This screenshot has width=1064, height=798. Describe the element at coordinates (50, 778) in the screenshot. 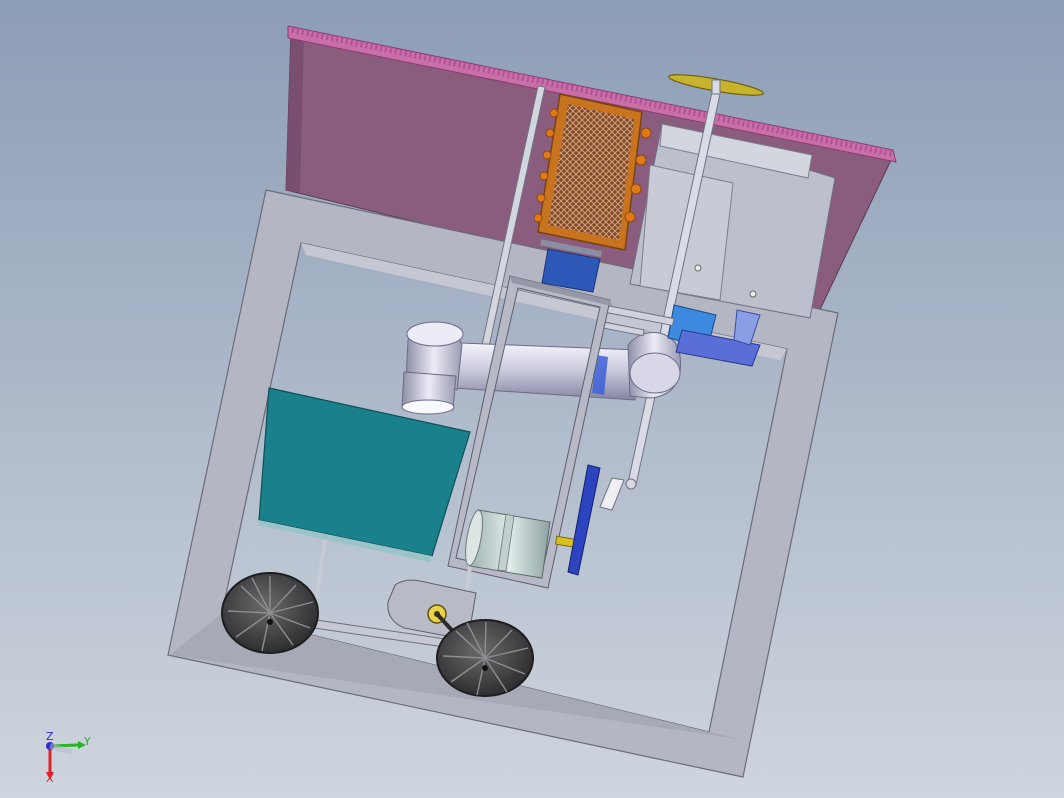

I see `axis-x-label: X` at that location.